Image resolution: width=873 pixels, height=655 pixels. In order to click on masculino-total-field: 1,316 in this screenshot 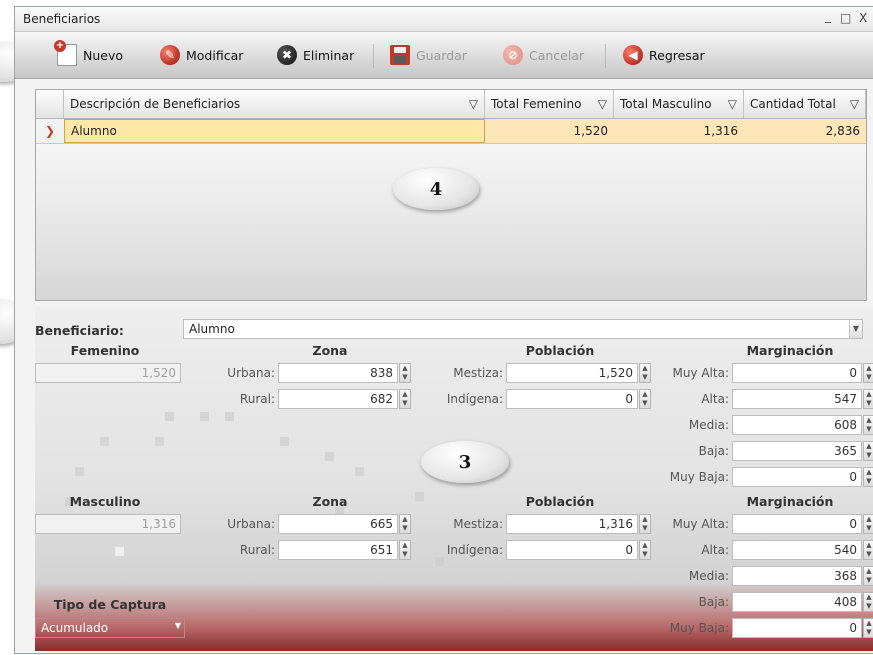, I will do `click(108, 524)`.